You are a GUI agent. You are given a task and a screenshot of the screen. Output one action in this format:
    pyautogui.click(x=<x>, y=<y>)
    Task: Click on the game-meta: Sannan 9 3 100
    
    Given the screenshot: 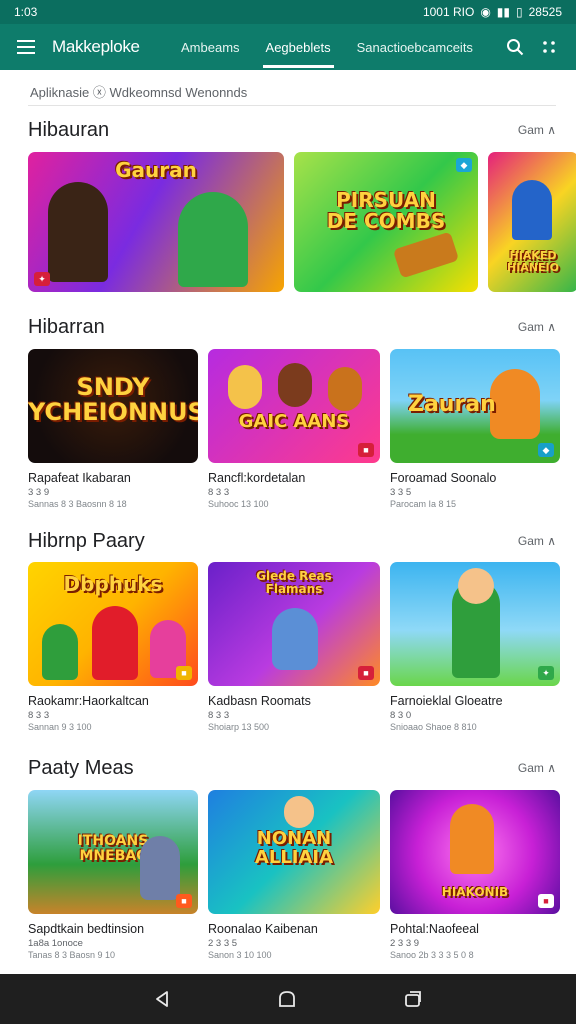 What is the action you would take?
    pyautogui.click(x=60, y=727)
    